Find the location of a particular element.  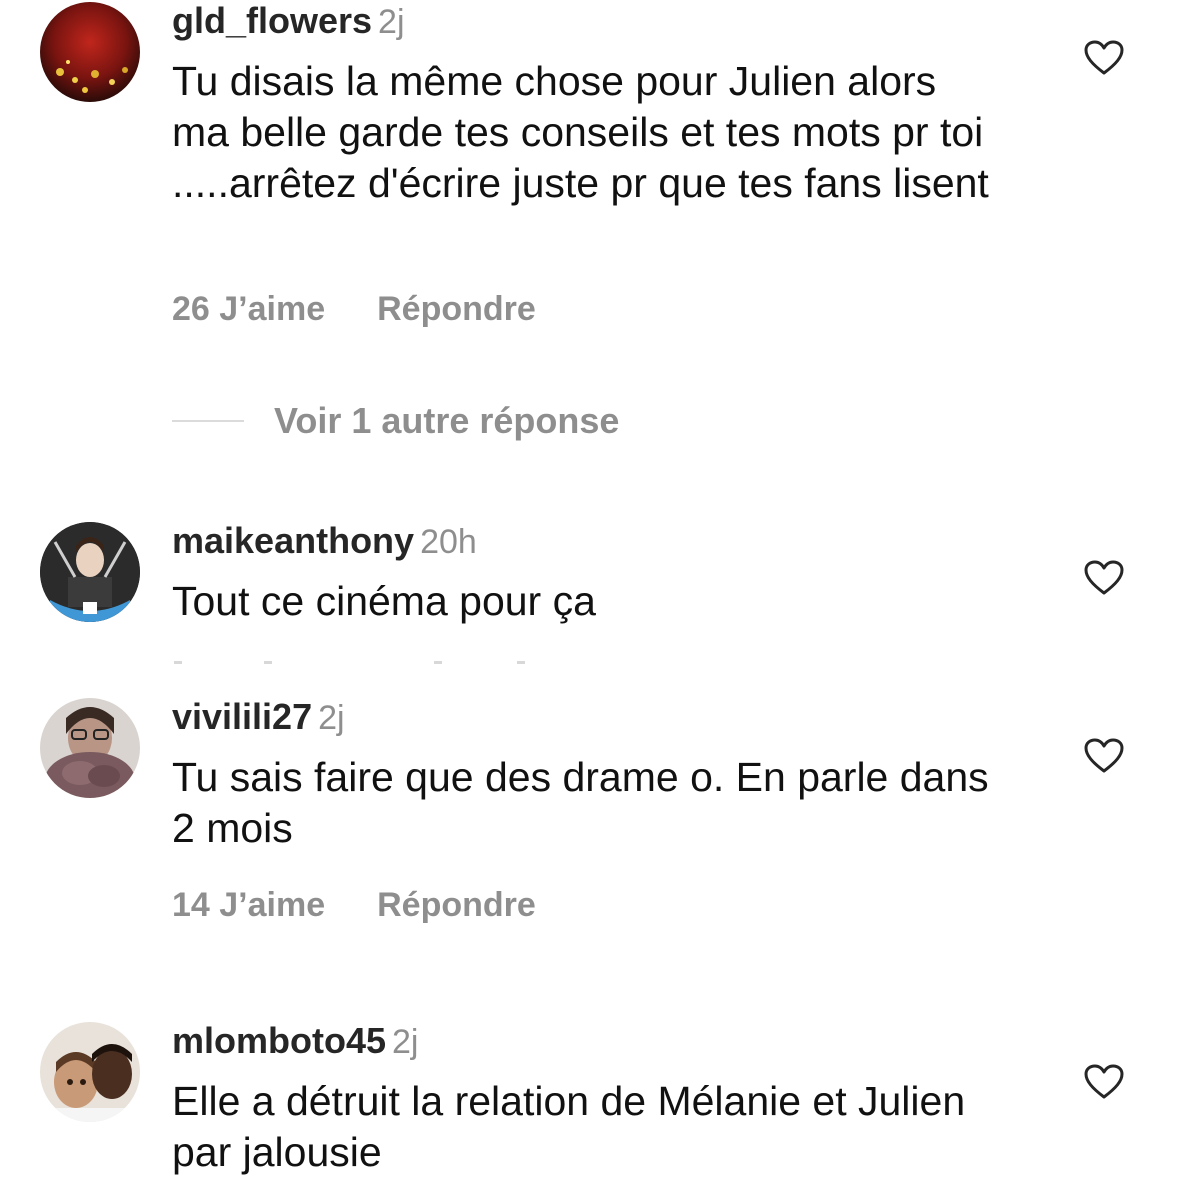

like-count: 14 J’aime is located at coordinates (248, 905).